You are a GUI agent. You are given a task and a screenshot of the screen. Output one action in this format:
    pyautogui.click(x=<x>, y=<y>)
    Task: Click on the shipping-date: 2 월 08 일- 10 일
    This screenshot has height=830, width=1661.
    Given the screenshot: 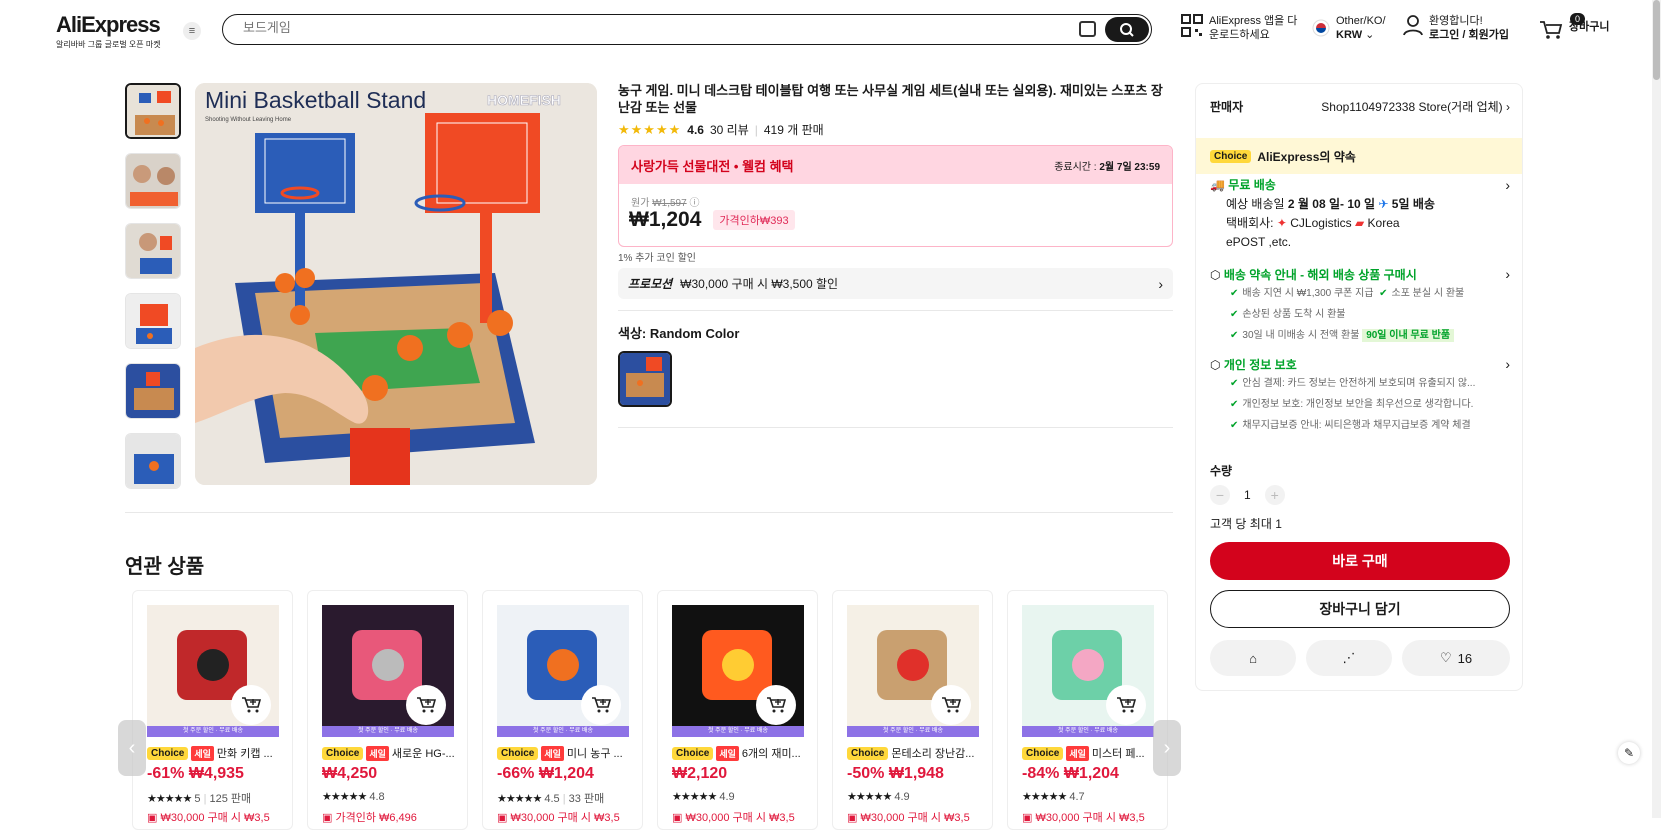 What is the action you would take?
    pyautogui.click(x=1331, y=204)
    